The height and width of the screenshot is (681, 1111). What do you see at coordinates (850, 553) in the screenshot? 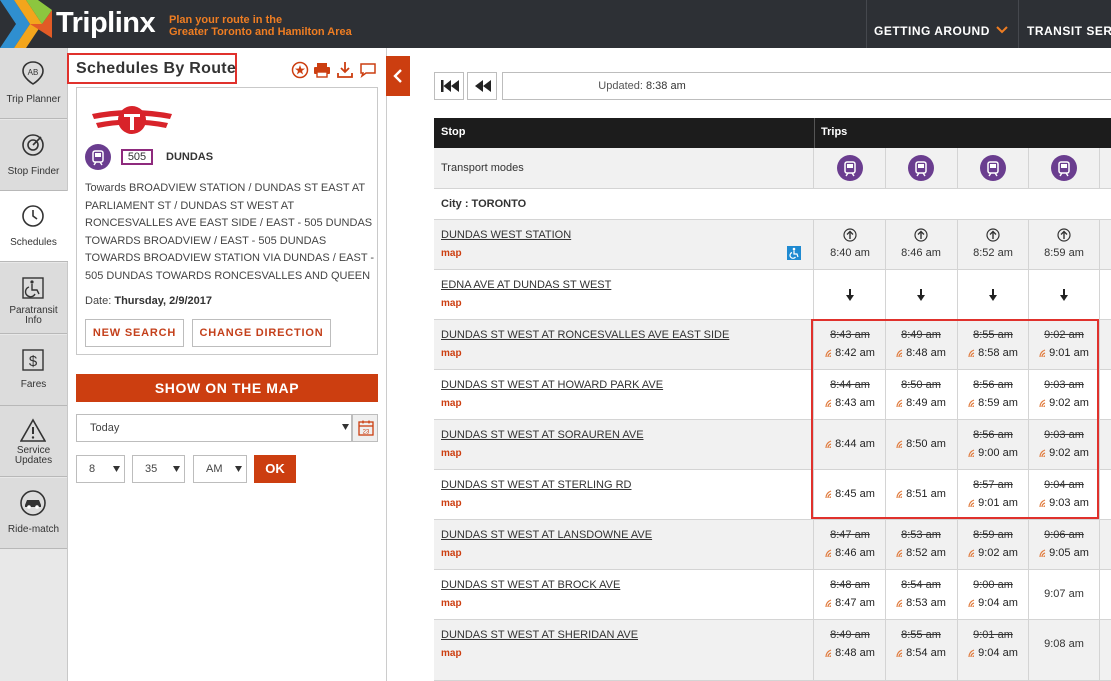
I see `realtime-time: 8:46 am` at bounding box center [850, 553].